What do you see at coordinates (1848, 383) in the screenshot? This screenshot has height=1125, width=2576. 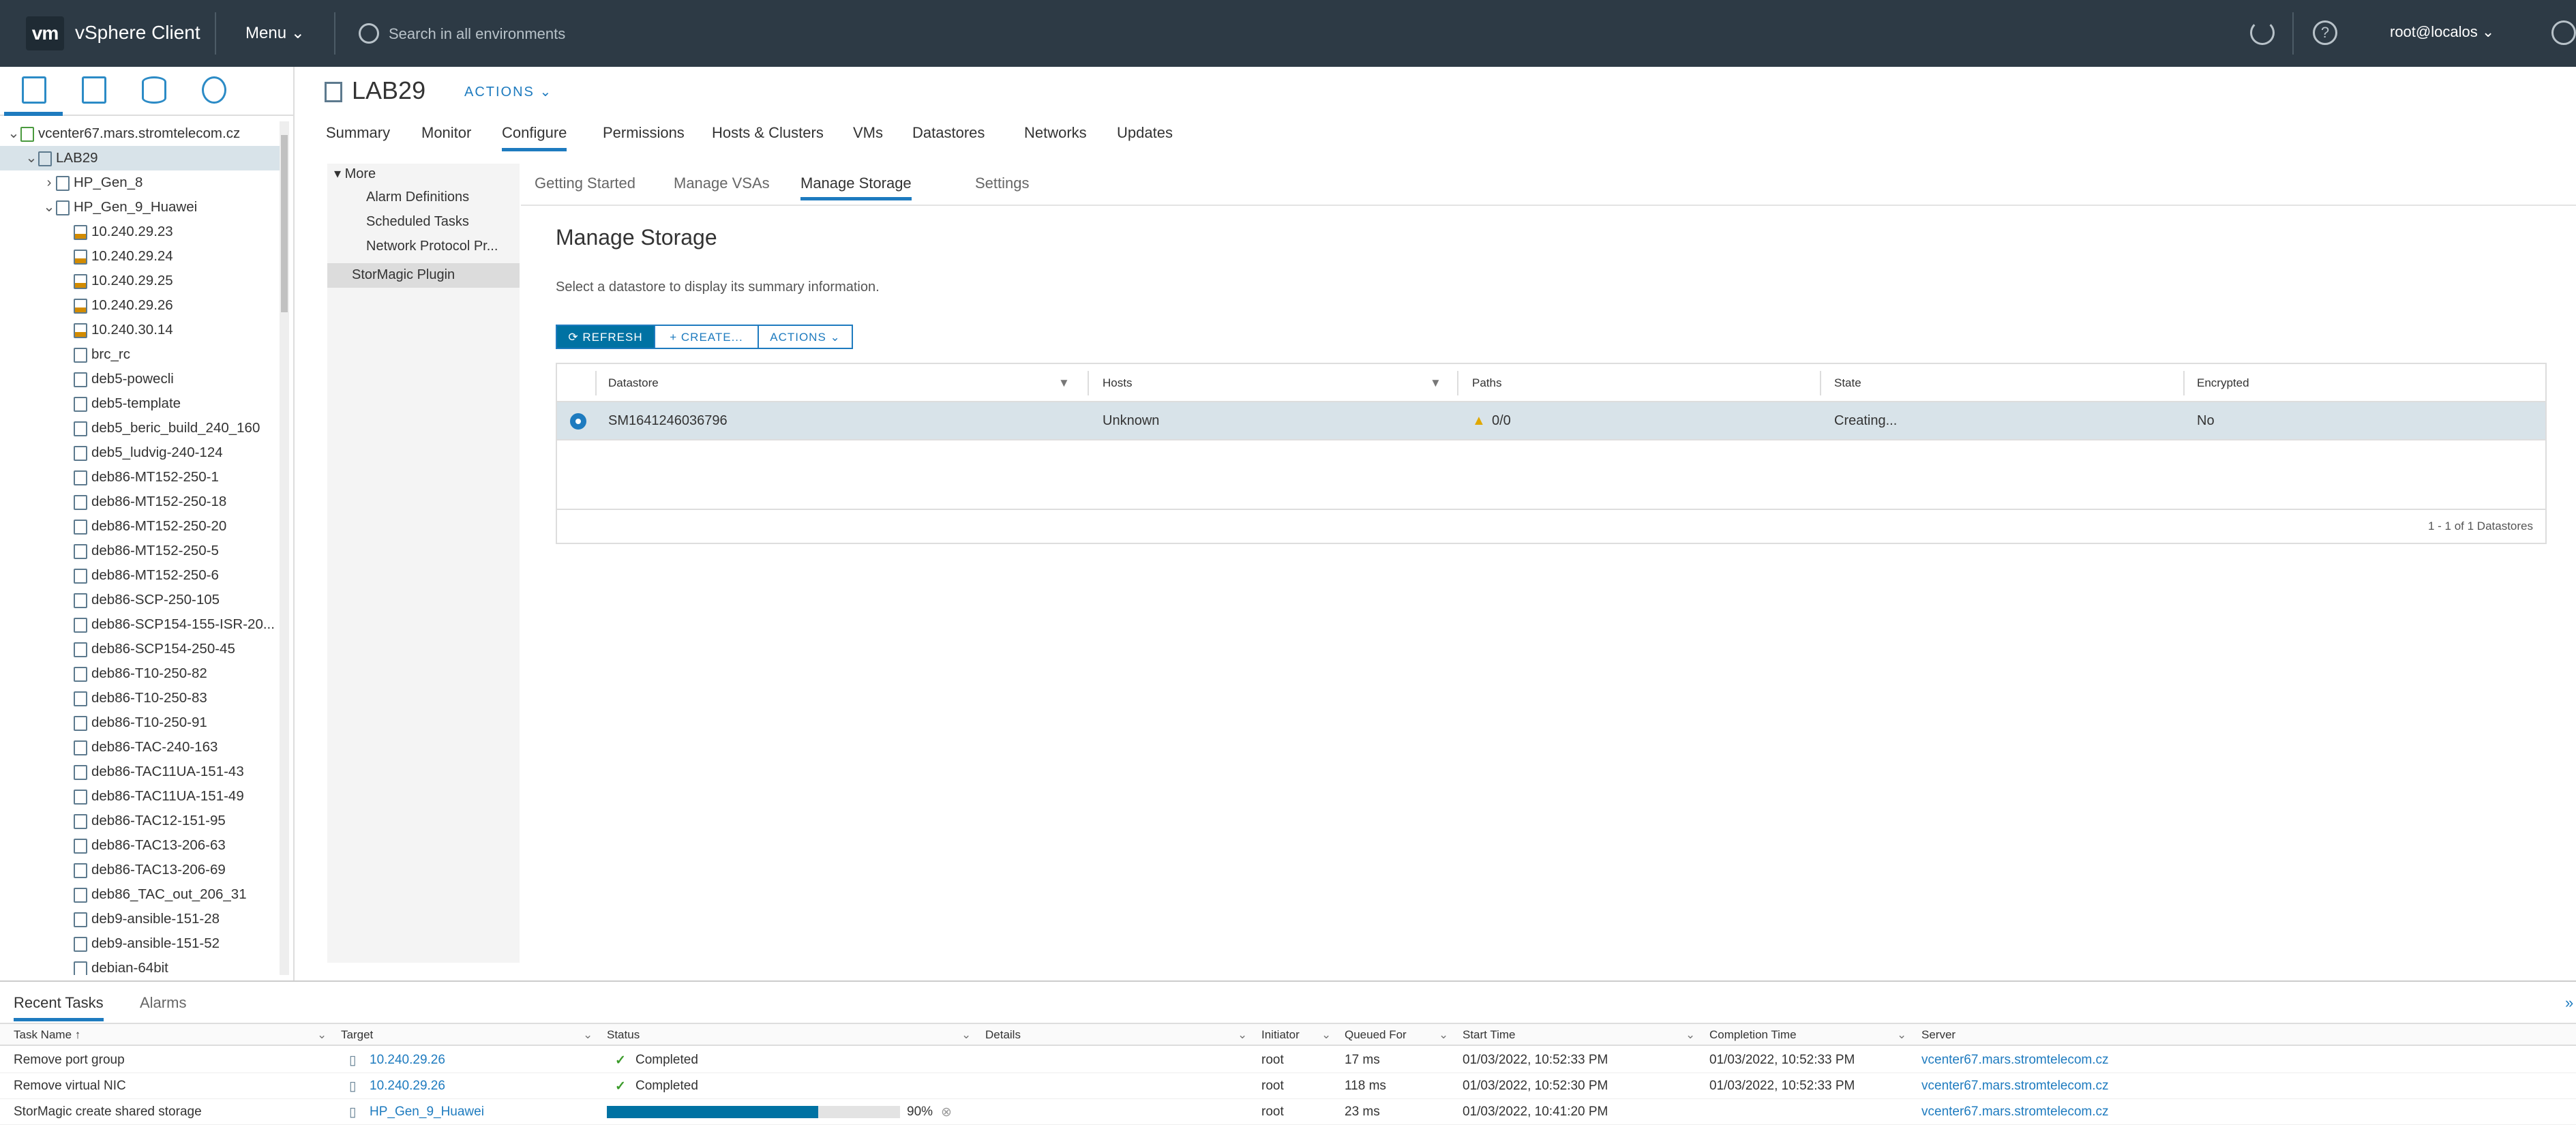 I see `col-state: State` at bounding box center [1848, 383].